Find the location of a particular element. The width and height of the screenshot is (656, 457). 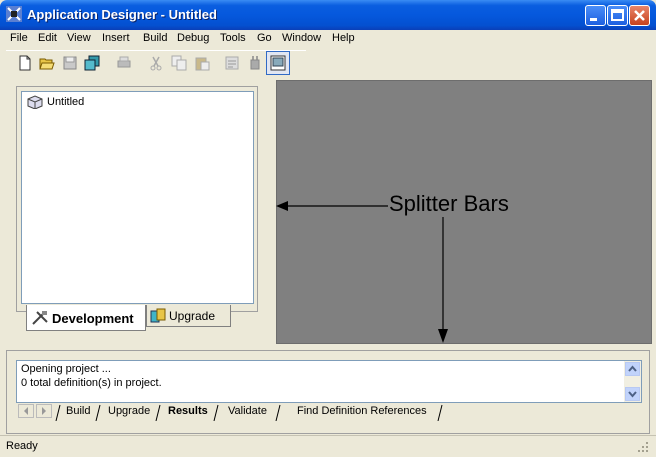

chevron-up-icon is located at coordinates (632, 368).